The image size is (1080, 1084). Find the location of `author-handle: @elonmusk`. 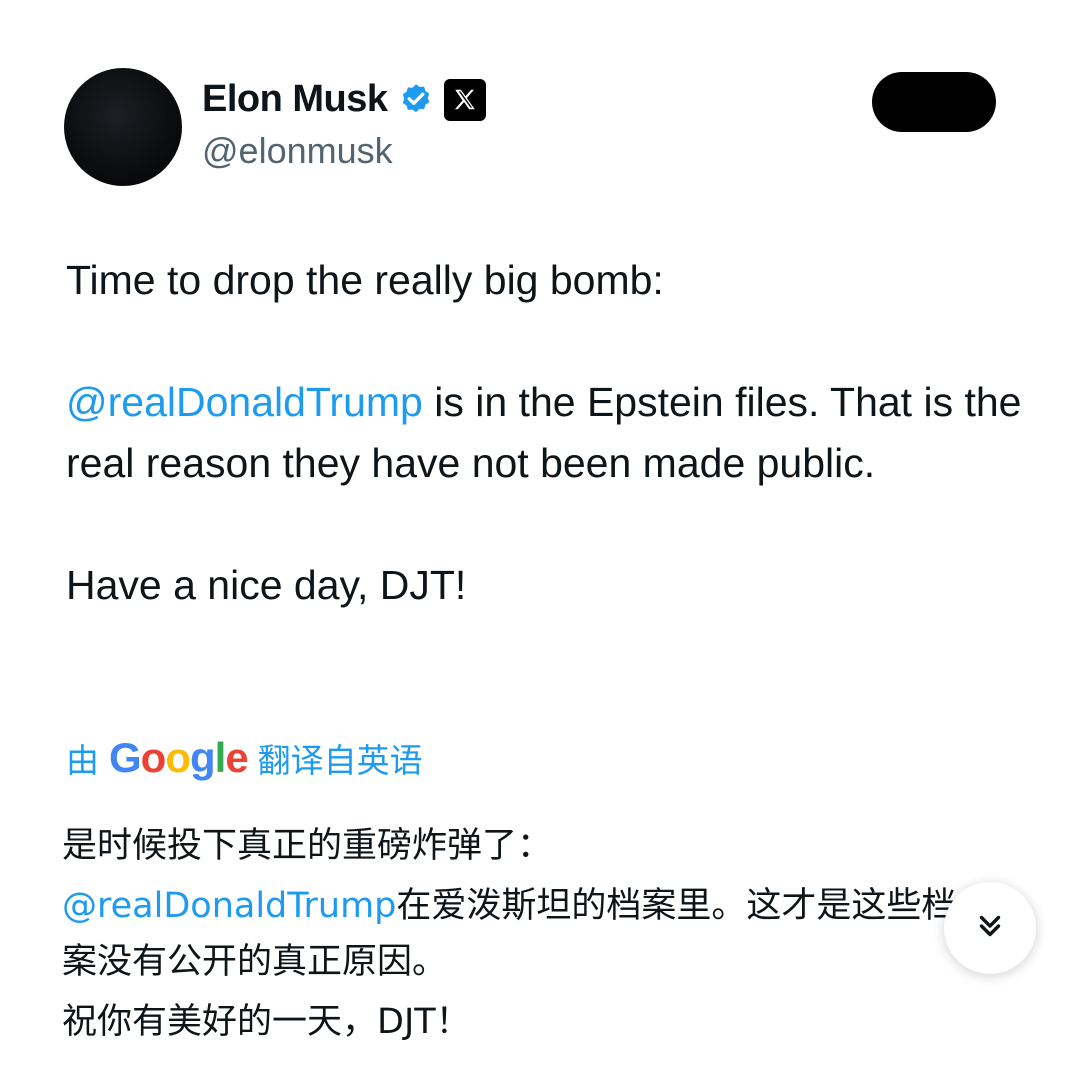

author-handle: @elonmusk is located at coordinates (297, 151).